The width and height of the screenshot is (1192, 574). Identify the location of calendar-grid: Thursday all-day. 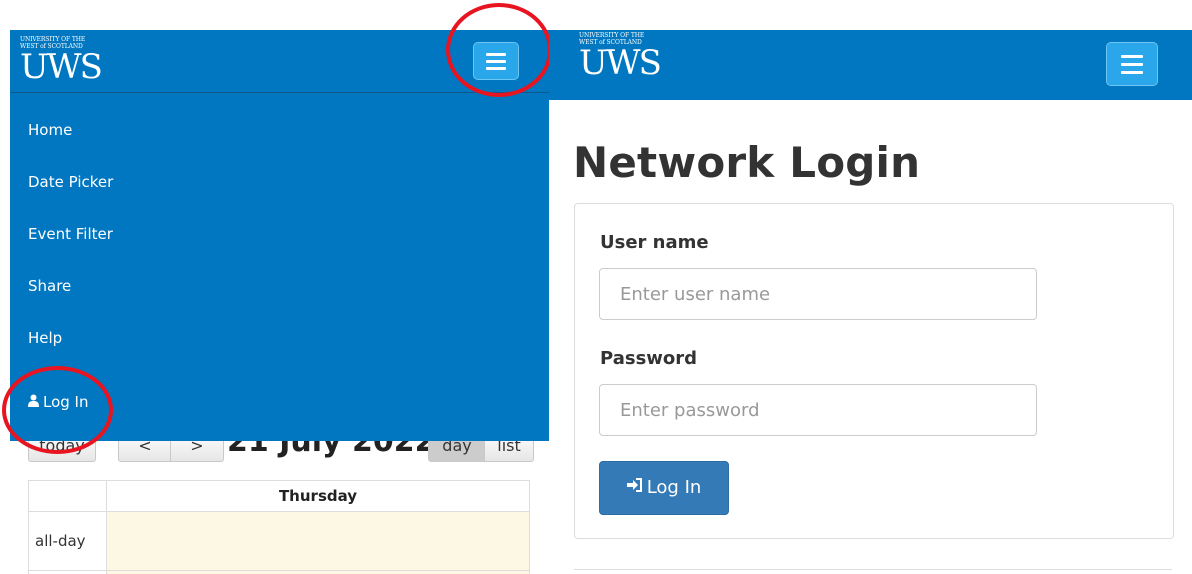
(279, 527).